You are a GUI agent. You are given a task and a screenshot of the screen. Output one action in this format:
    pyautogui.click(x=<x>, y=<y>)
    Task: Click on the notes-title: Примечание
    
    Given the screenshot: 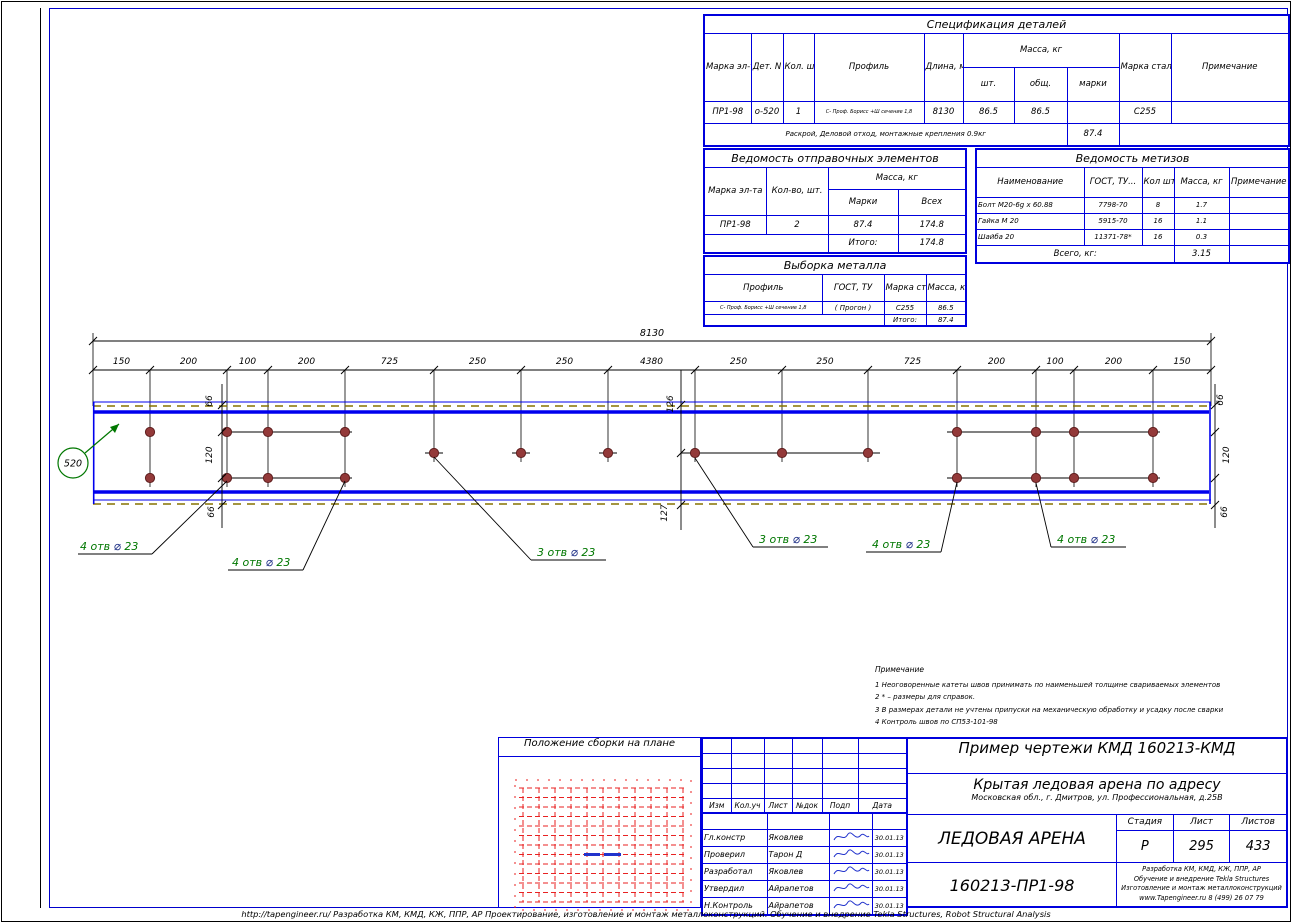 What is the action you would take?
    pyautogui.click(x=899, y=669)
    